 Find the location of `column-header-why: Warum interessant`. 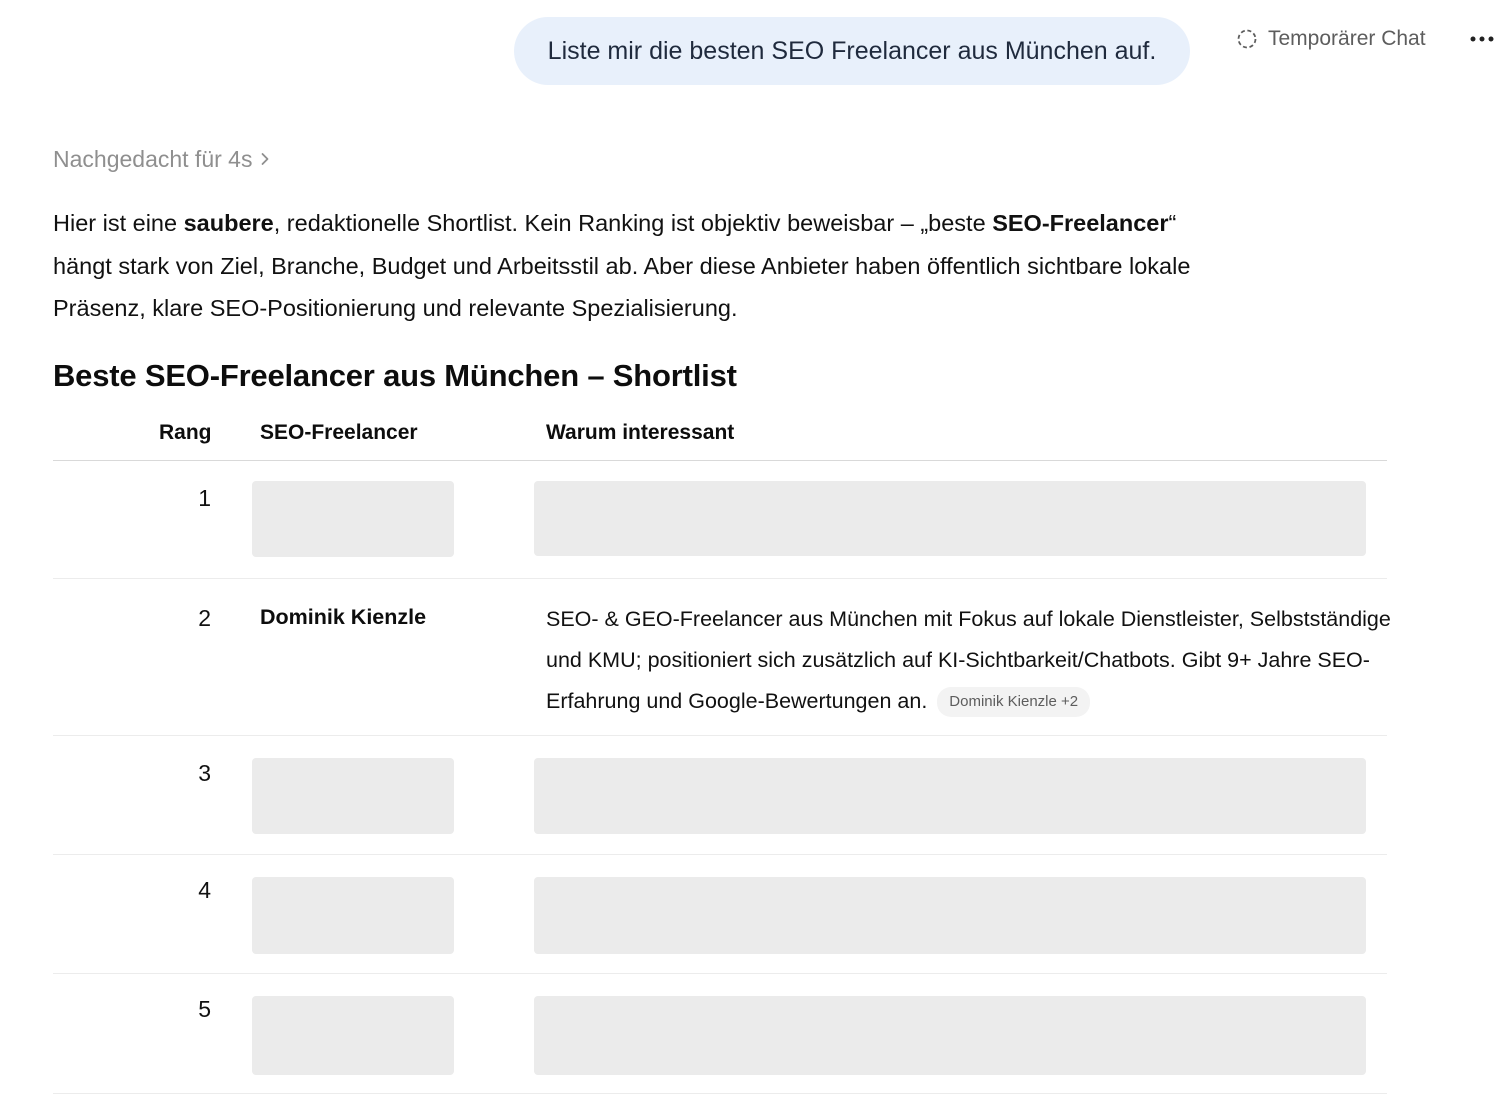

column-header-why: Warum interessant is located at coordinates (640, 432).